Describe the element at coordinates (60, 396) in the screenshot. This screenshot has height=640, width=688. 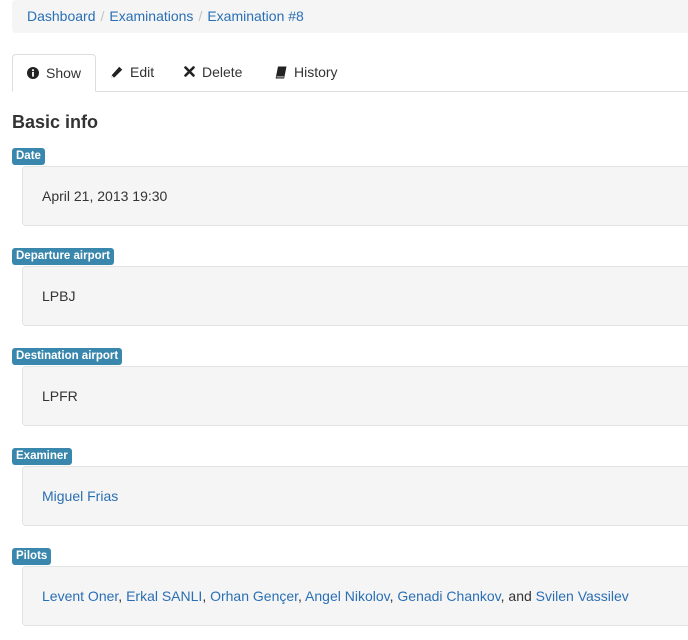
I see `destination-airport-value: LPFR` at that location.